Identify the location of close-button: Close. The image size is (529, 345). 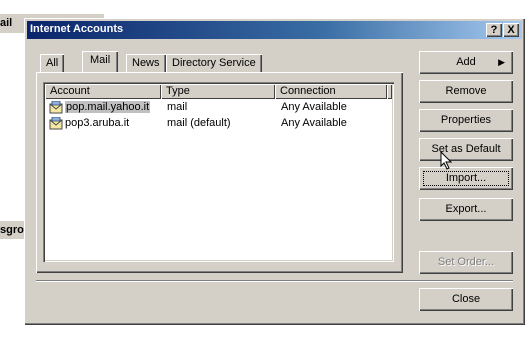
(466, 299).